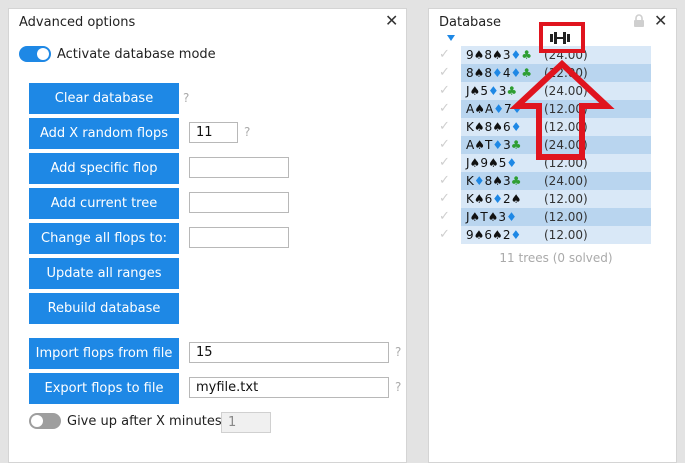 The width and height of the screenshot is (685, 463). Describe the element at coordinates (104, 308) in the screenshot. I see `rebuild-database-button: Rebuild database` at that location.